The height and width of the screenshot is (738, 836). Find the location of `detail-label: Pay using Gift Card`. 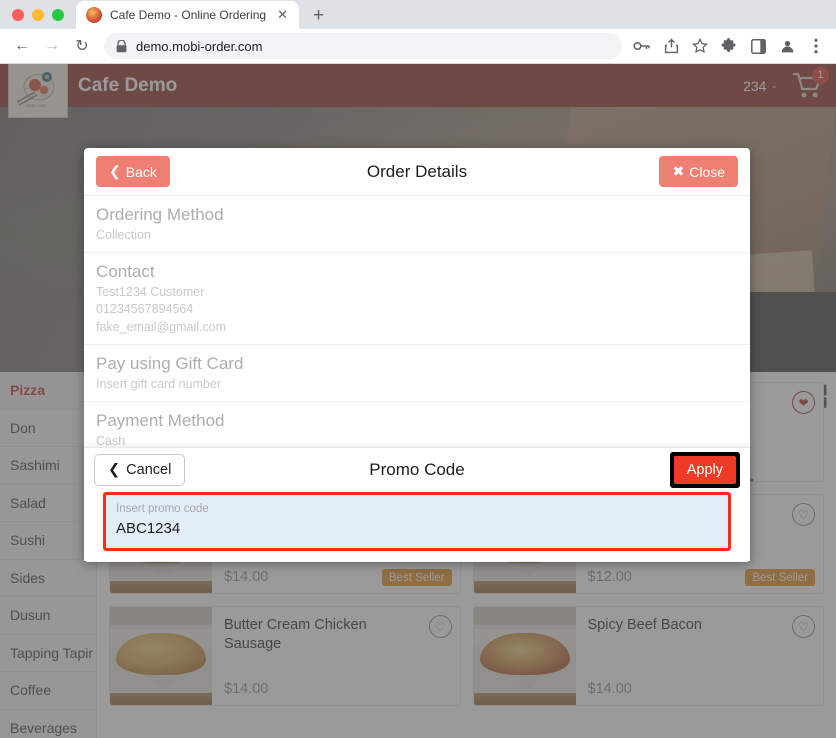

detail-label: Pay using Gift Card is located at coordinates (170, 363).